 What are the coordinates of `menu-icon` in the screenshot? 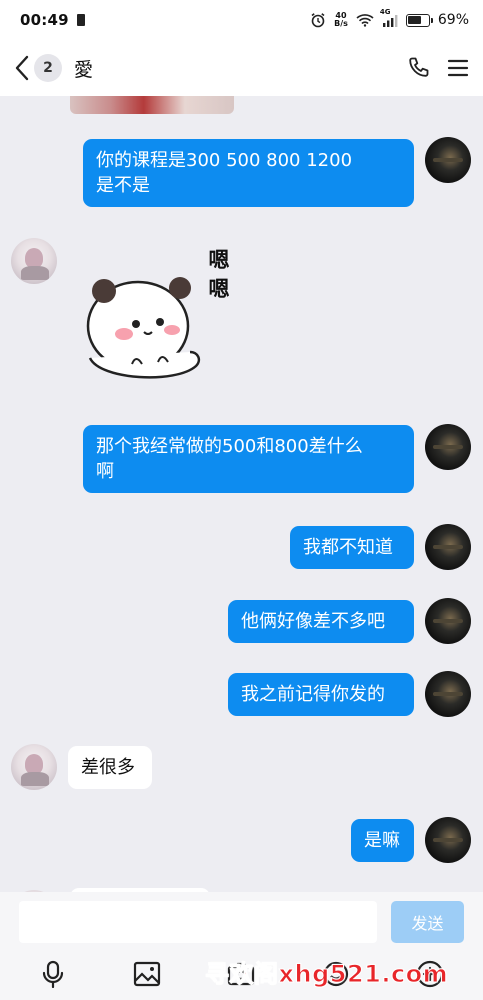 It's located at (458, 68).